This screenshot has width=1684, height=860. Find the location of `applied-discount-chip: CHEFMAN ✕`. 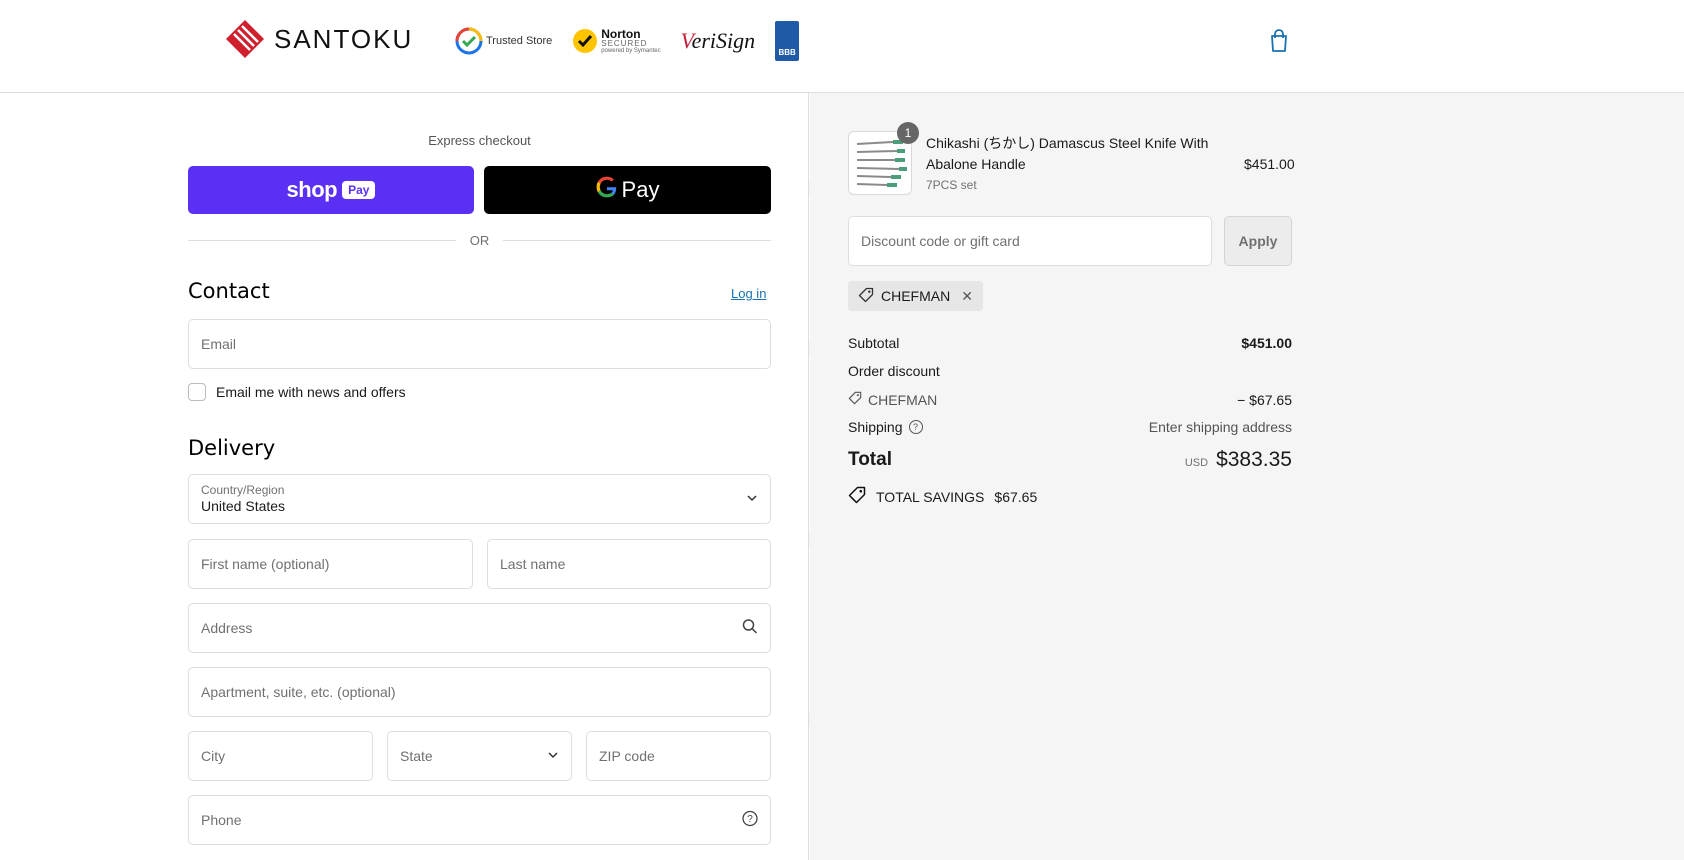

applied-discount-chip: CHEFMAN ✕ is located at coordinates (915, 296).